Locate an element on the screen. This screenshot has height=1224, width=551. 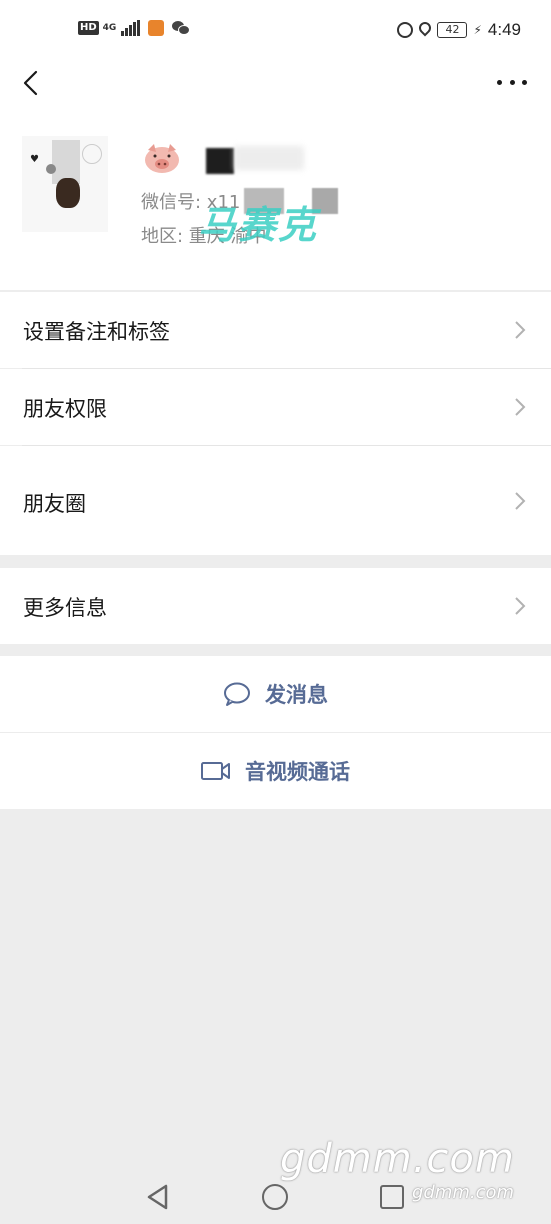
app-notification-icon is located at coordinates (155, 28).